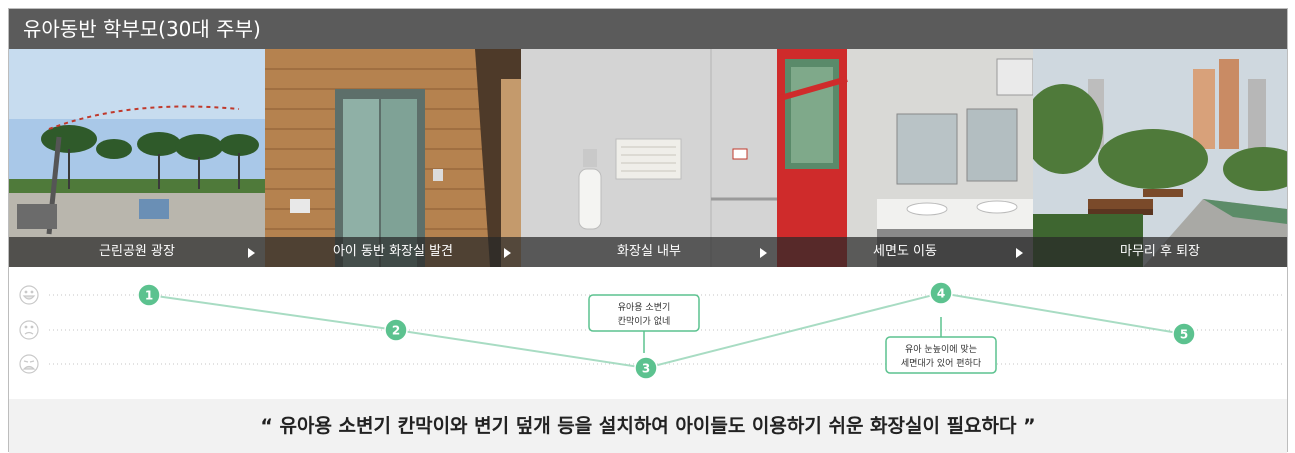 The width and height of the screenshot is (1295, 453). Describe the element at coordinates (941, 363) in the screenshot. I see `callout-4-line-2: 세면대가 있어 편하다` at that location.